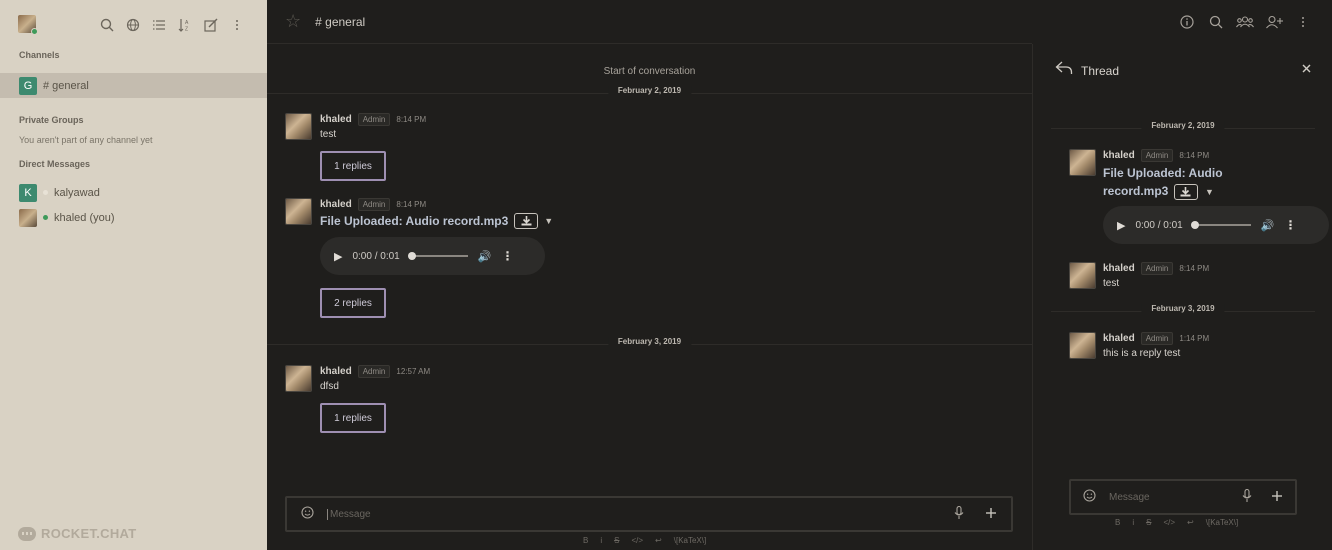  Describe the element at coordinates (89, 533) in the screenshot. I see `logo-text: ROCKET.CHAT` at that location.